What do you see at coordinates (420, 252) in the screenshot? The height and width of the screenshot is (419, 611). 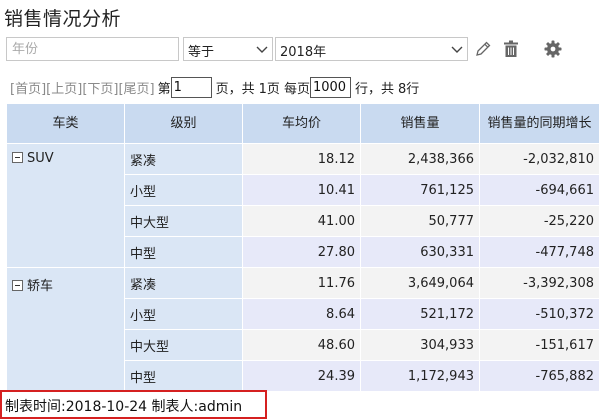 I see `sales-cell: 630,331` at bounding box center [420, 252].